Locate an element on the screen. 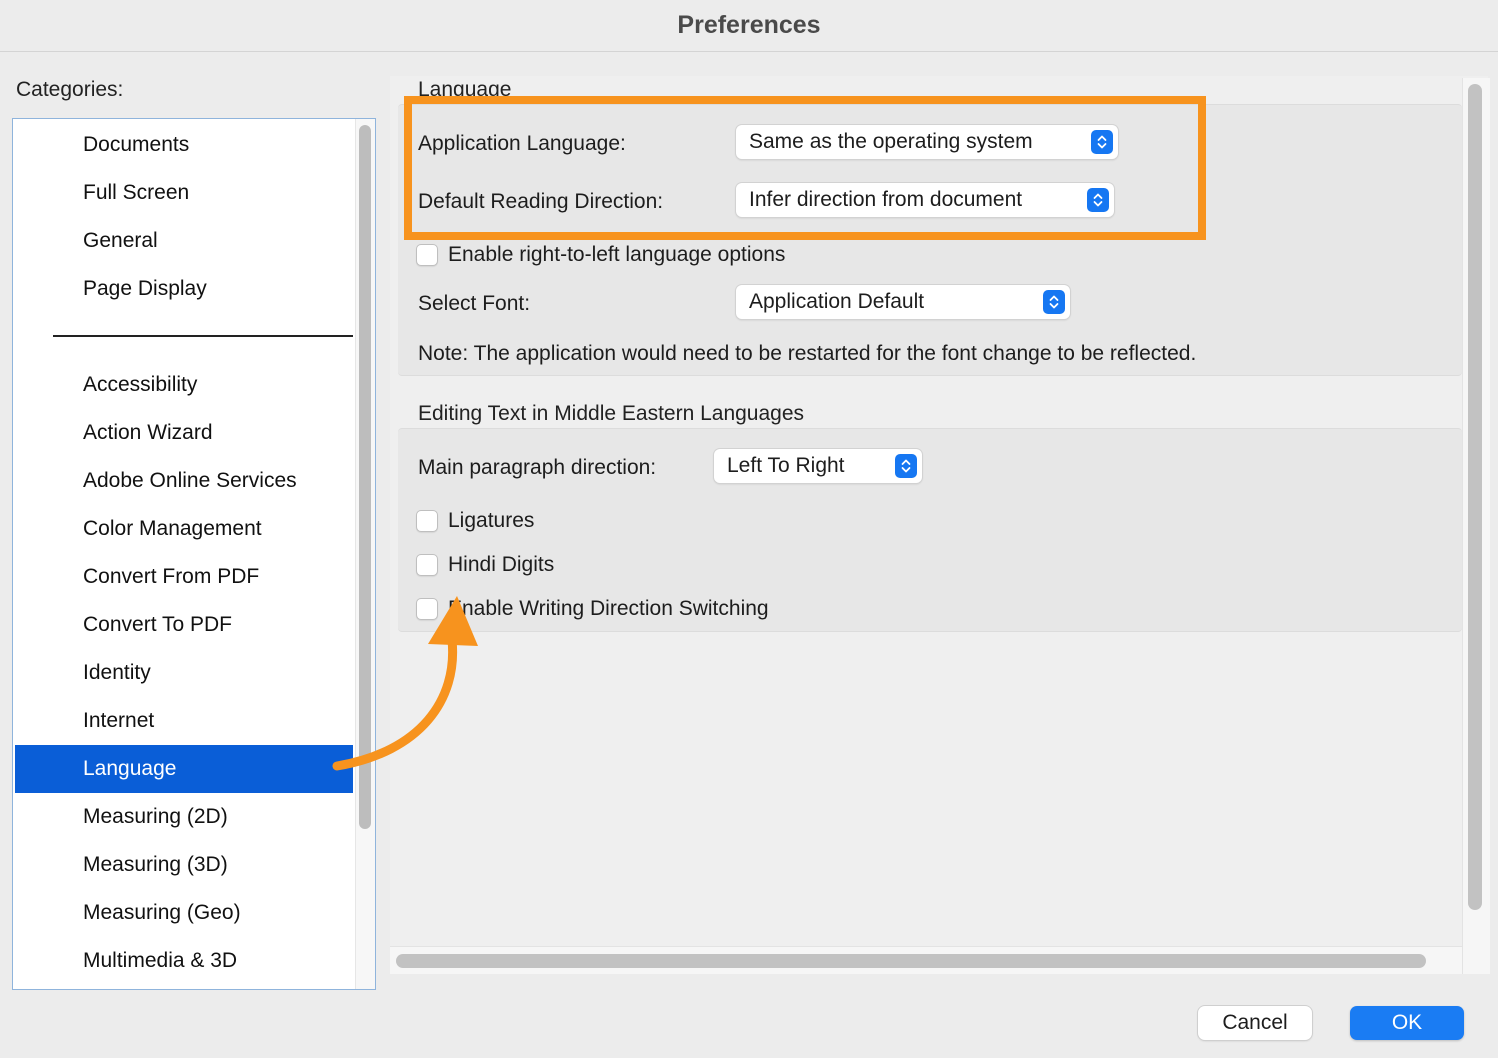 The width and height of the screenshot is (1498, 1058). reading-direction-value: Infer direction from document is located at coordinates (886, 199).